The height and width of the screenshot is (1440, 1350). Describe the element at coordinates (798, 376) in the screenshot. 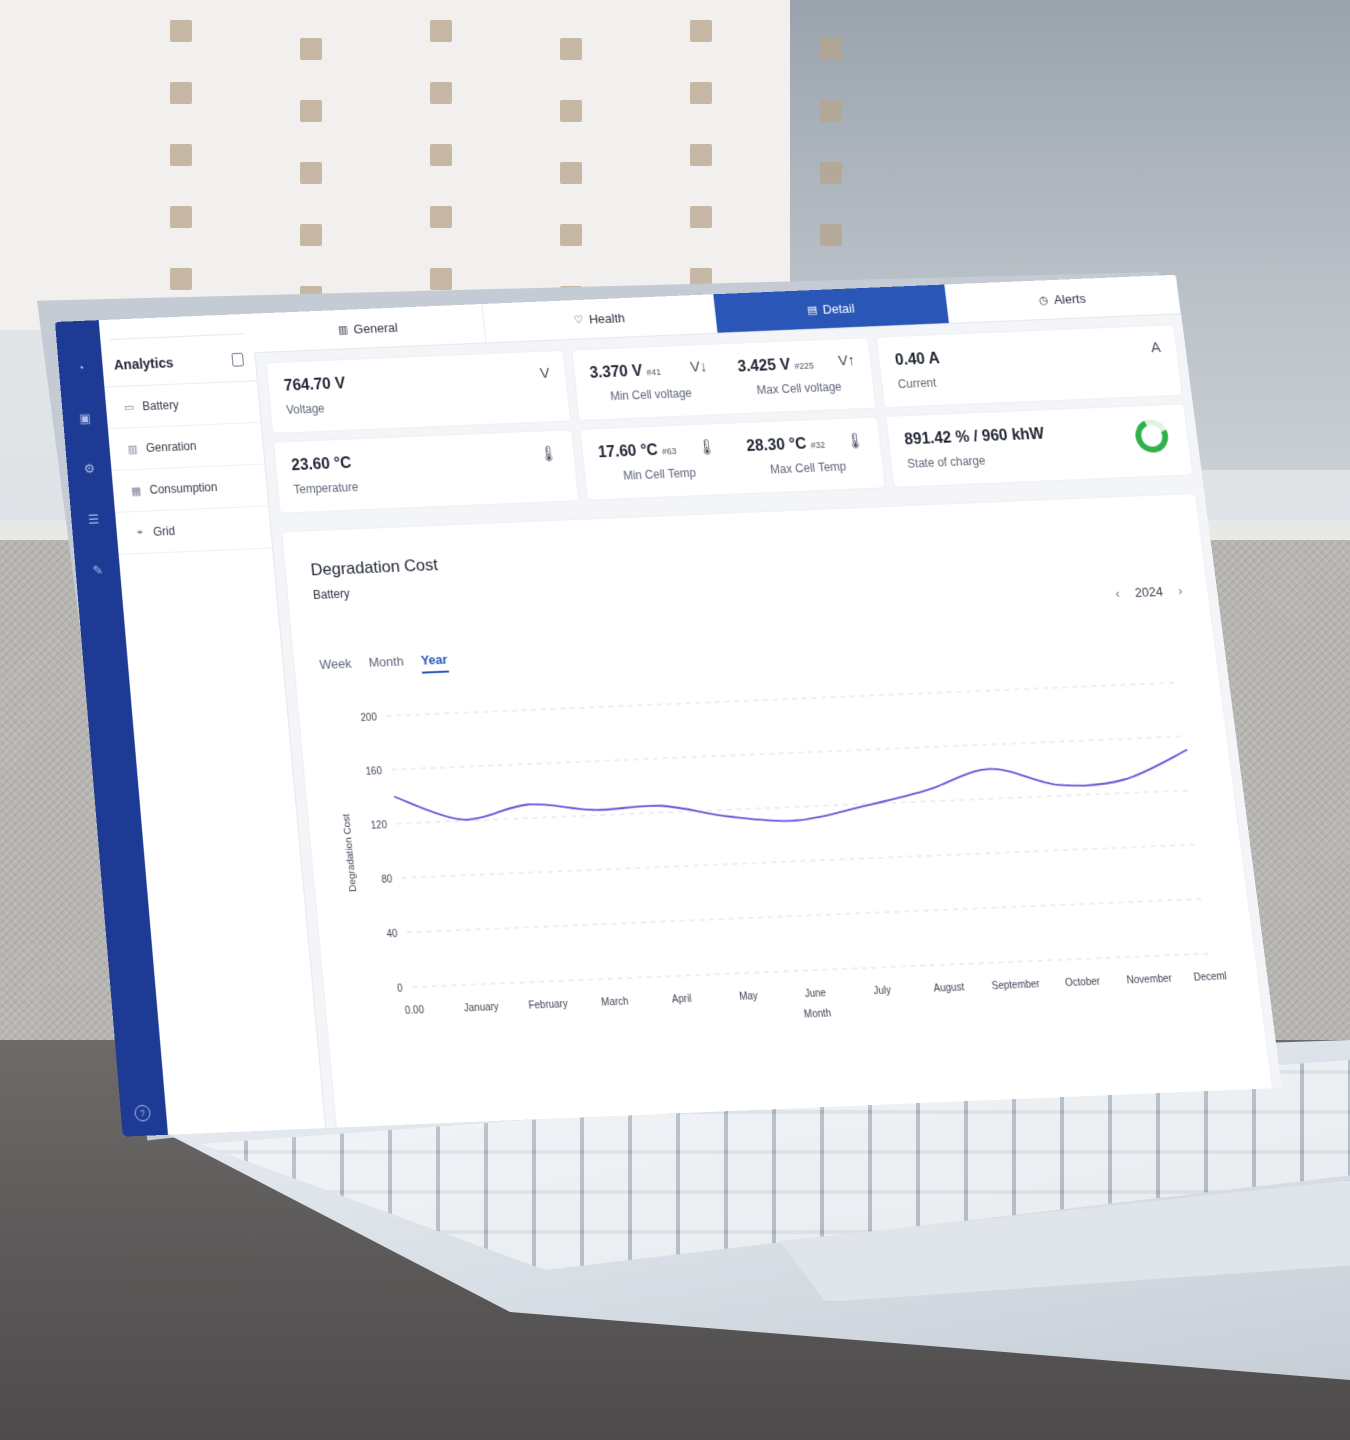

I see `max-cell-voltage: 3.425 V #225 Max Cell voltage V↑` at that location.